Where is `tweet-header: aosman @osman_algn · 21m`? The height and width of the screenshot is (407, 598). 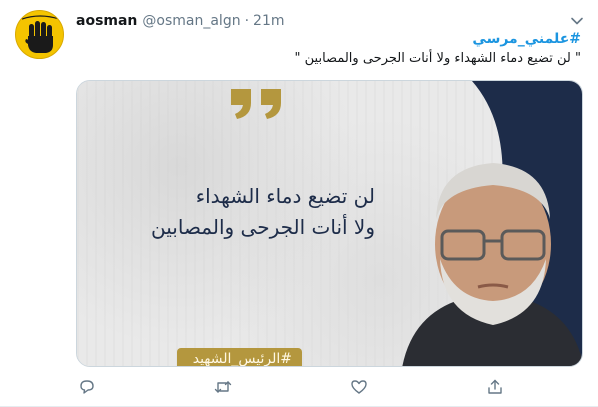 tweet-header: aosman @osman_algn · 21m is located at coordinates (180, 21).